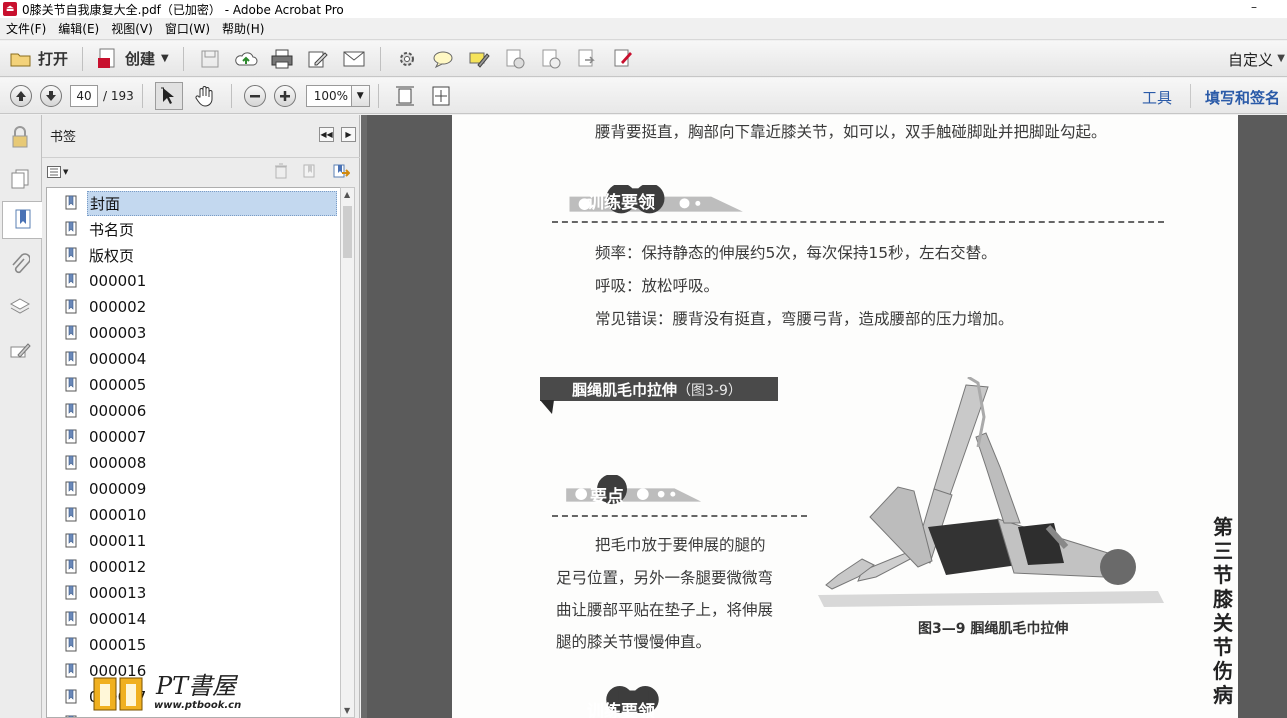  I want to click on figure-caption: 图3—9 腘绳肌毛巾拉伸, so click(993, 629).